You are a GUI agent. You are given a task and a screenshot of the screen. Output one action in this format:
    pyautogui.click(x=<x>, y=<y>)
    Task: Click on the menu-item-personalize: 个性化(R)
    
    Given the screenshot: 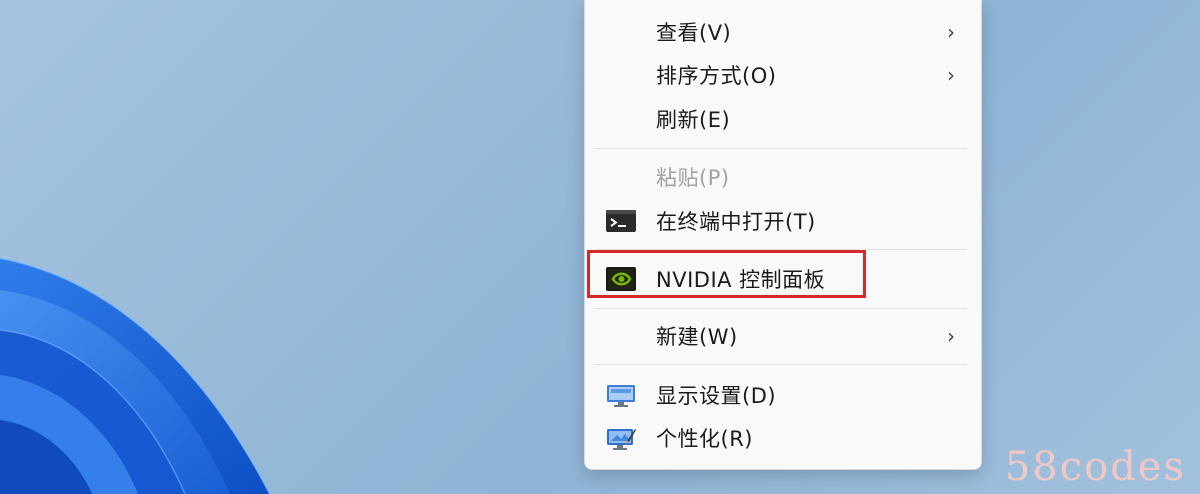 What is the action you would take?
    pyautogui.click(x=783, y=438)
    